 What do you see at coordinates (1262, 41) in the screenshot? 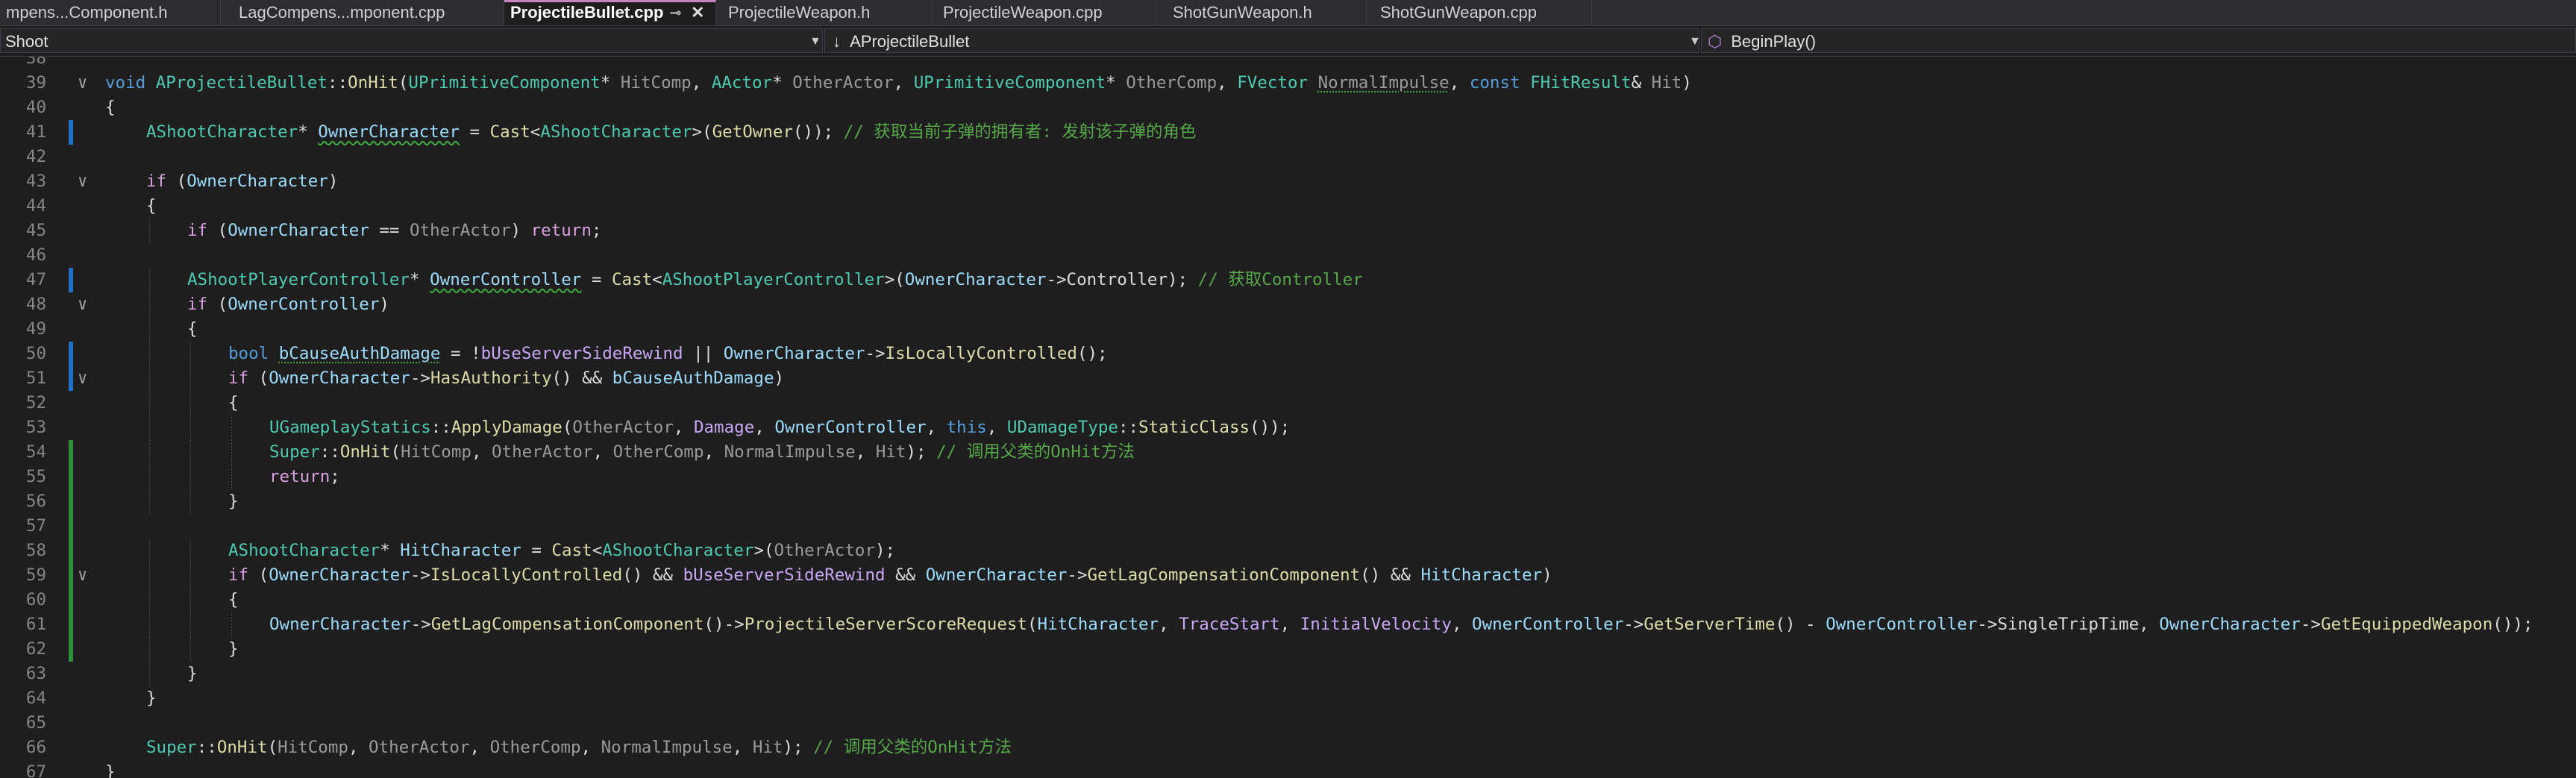
I see `scope-dropdown: ↓ AProjectileBullet ▼` at bounding box center [1262, 41].